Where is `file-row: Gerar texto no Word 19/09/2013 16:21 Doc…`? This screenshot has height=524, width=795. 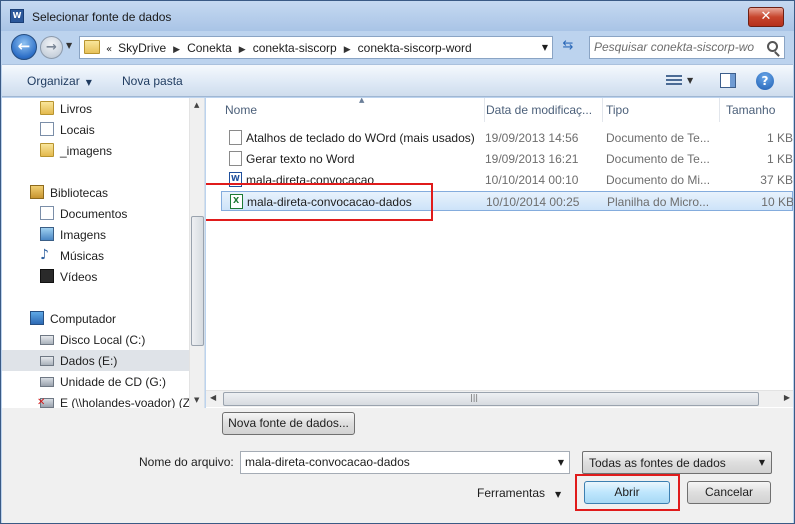
file-row: Gerar texto no Word 19/09/2013 16:21 Doc… is located at coordinates (507, 159).